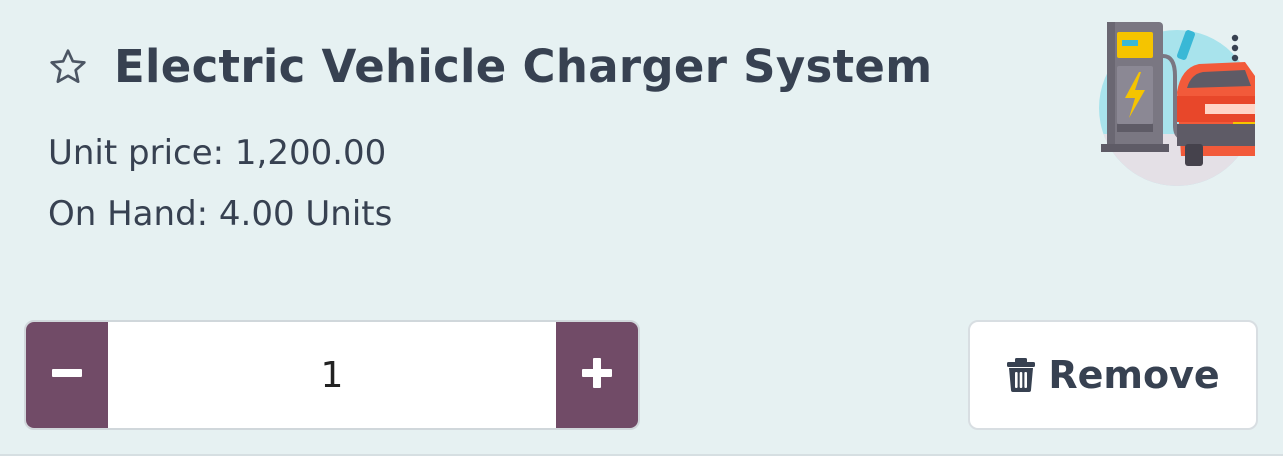  I want to click on plus-icon, so click(597, 375).